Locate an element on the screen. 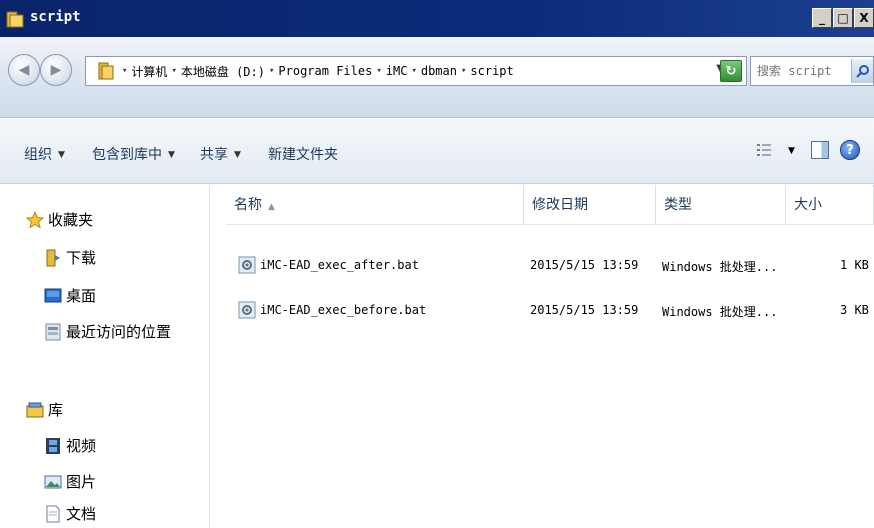  file-name: iMC-EAD_exec_after.bat is located at coordinates (339, 265).